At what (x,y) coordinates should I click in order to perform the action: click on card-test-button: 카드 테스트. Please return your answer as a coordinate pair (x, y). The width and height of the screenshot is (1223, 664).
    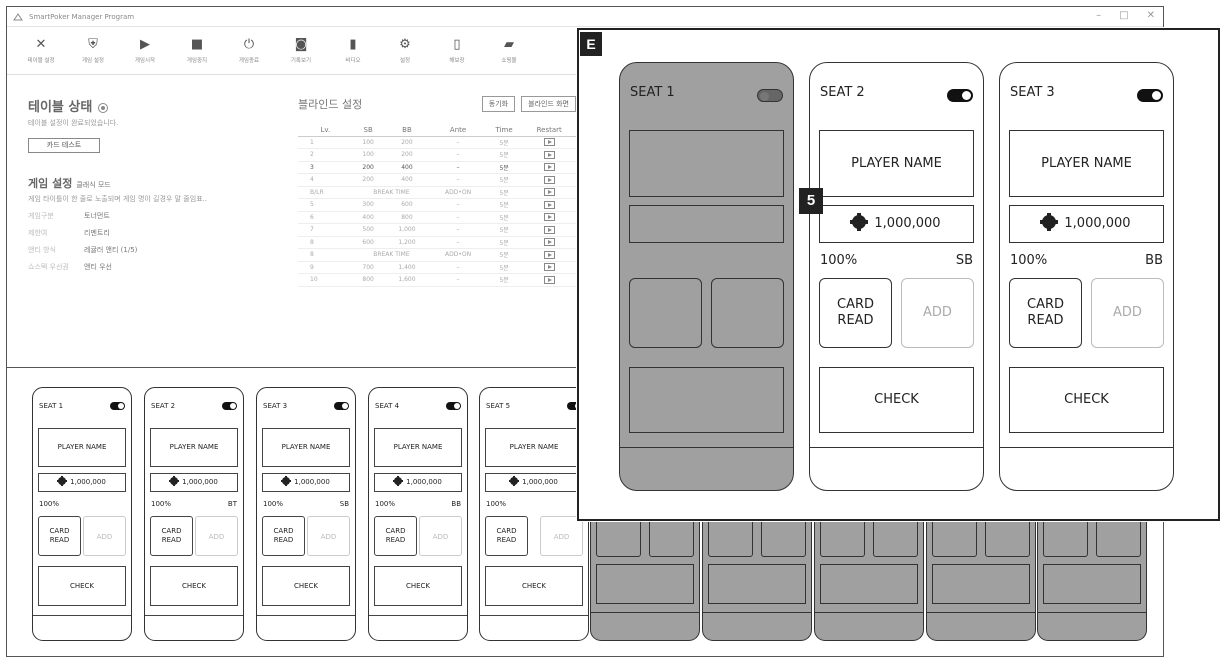
    Looking at the image, I should click on (64, 145).